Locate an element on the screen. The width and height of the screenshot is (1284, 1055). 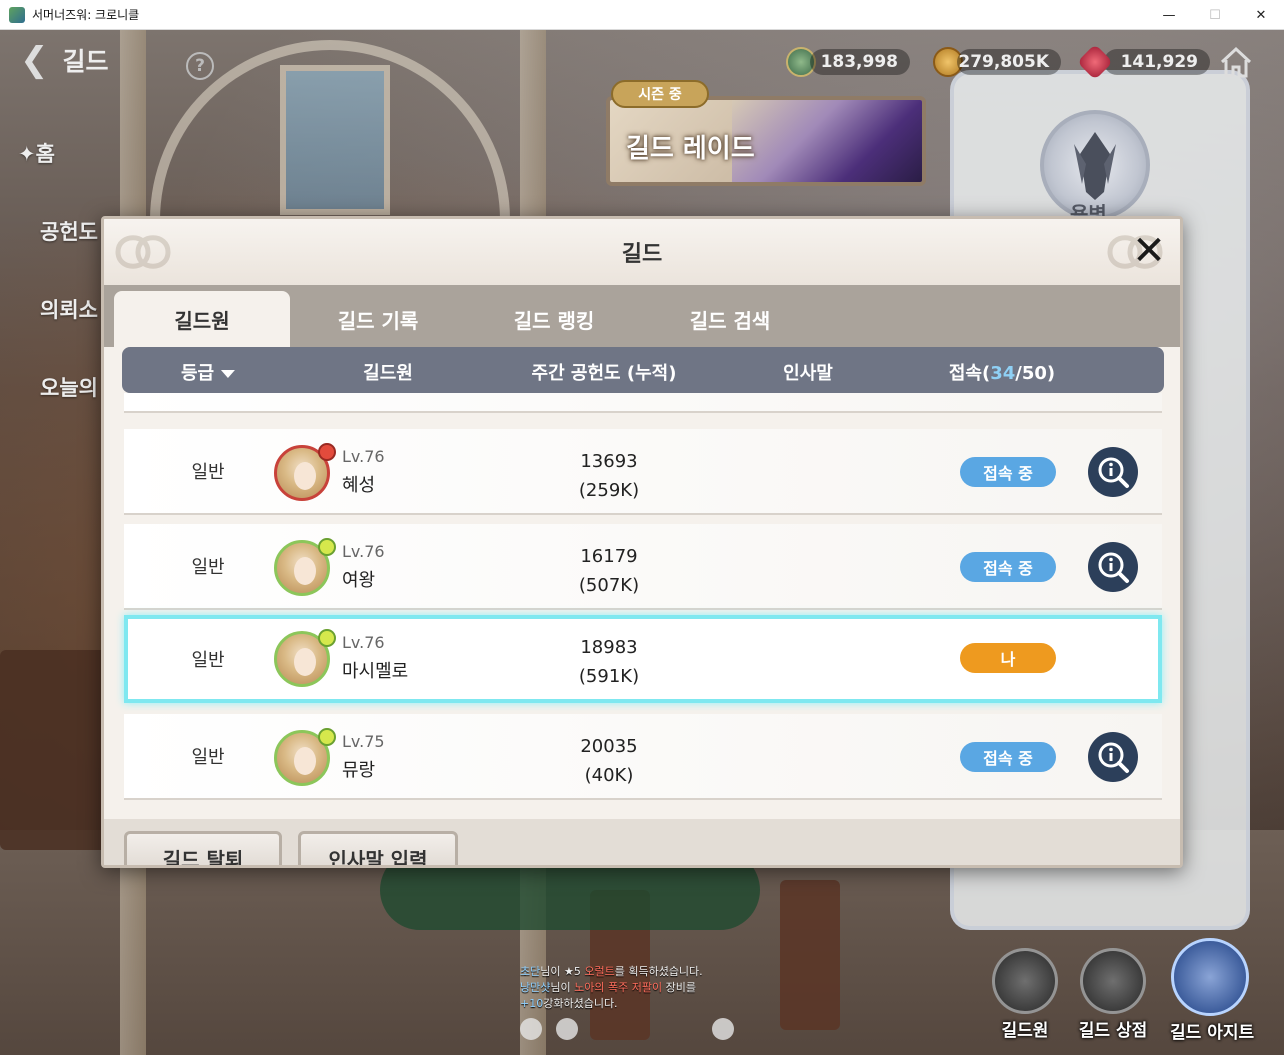
window-controls: — ☐ ✕ is located at coordinates (1215, 15).